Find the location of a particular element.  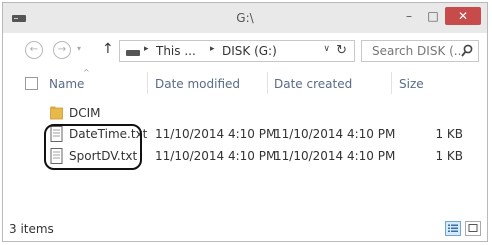

search-icon is located at coordinates (467, 51).